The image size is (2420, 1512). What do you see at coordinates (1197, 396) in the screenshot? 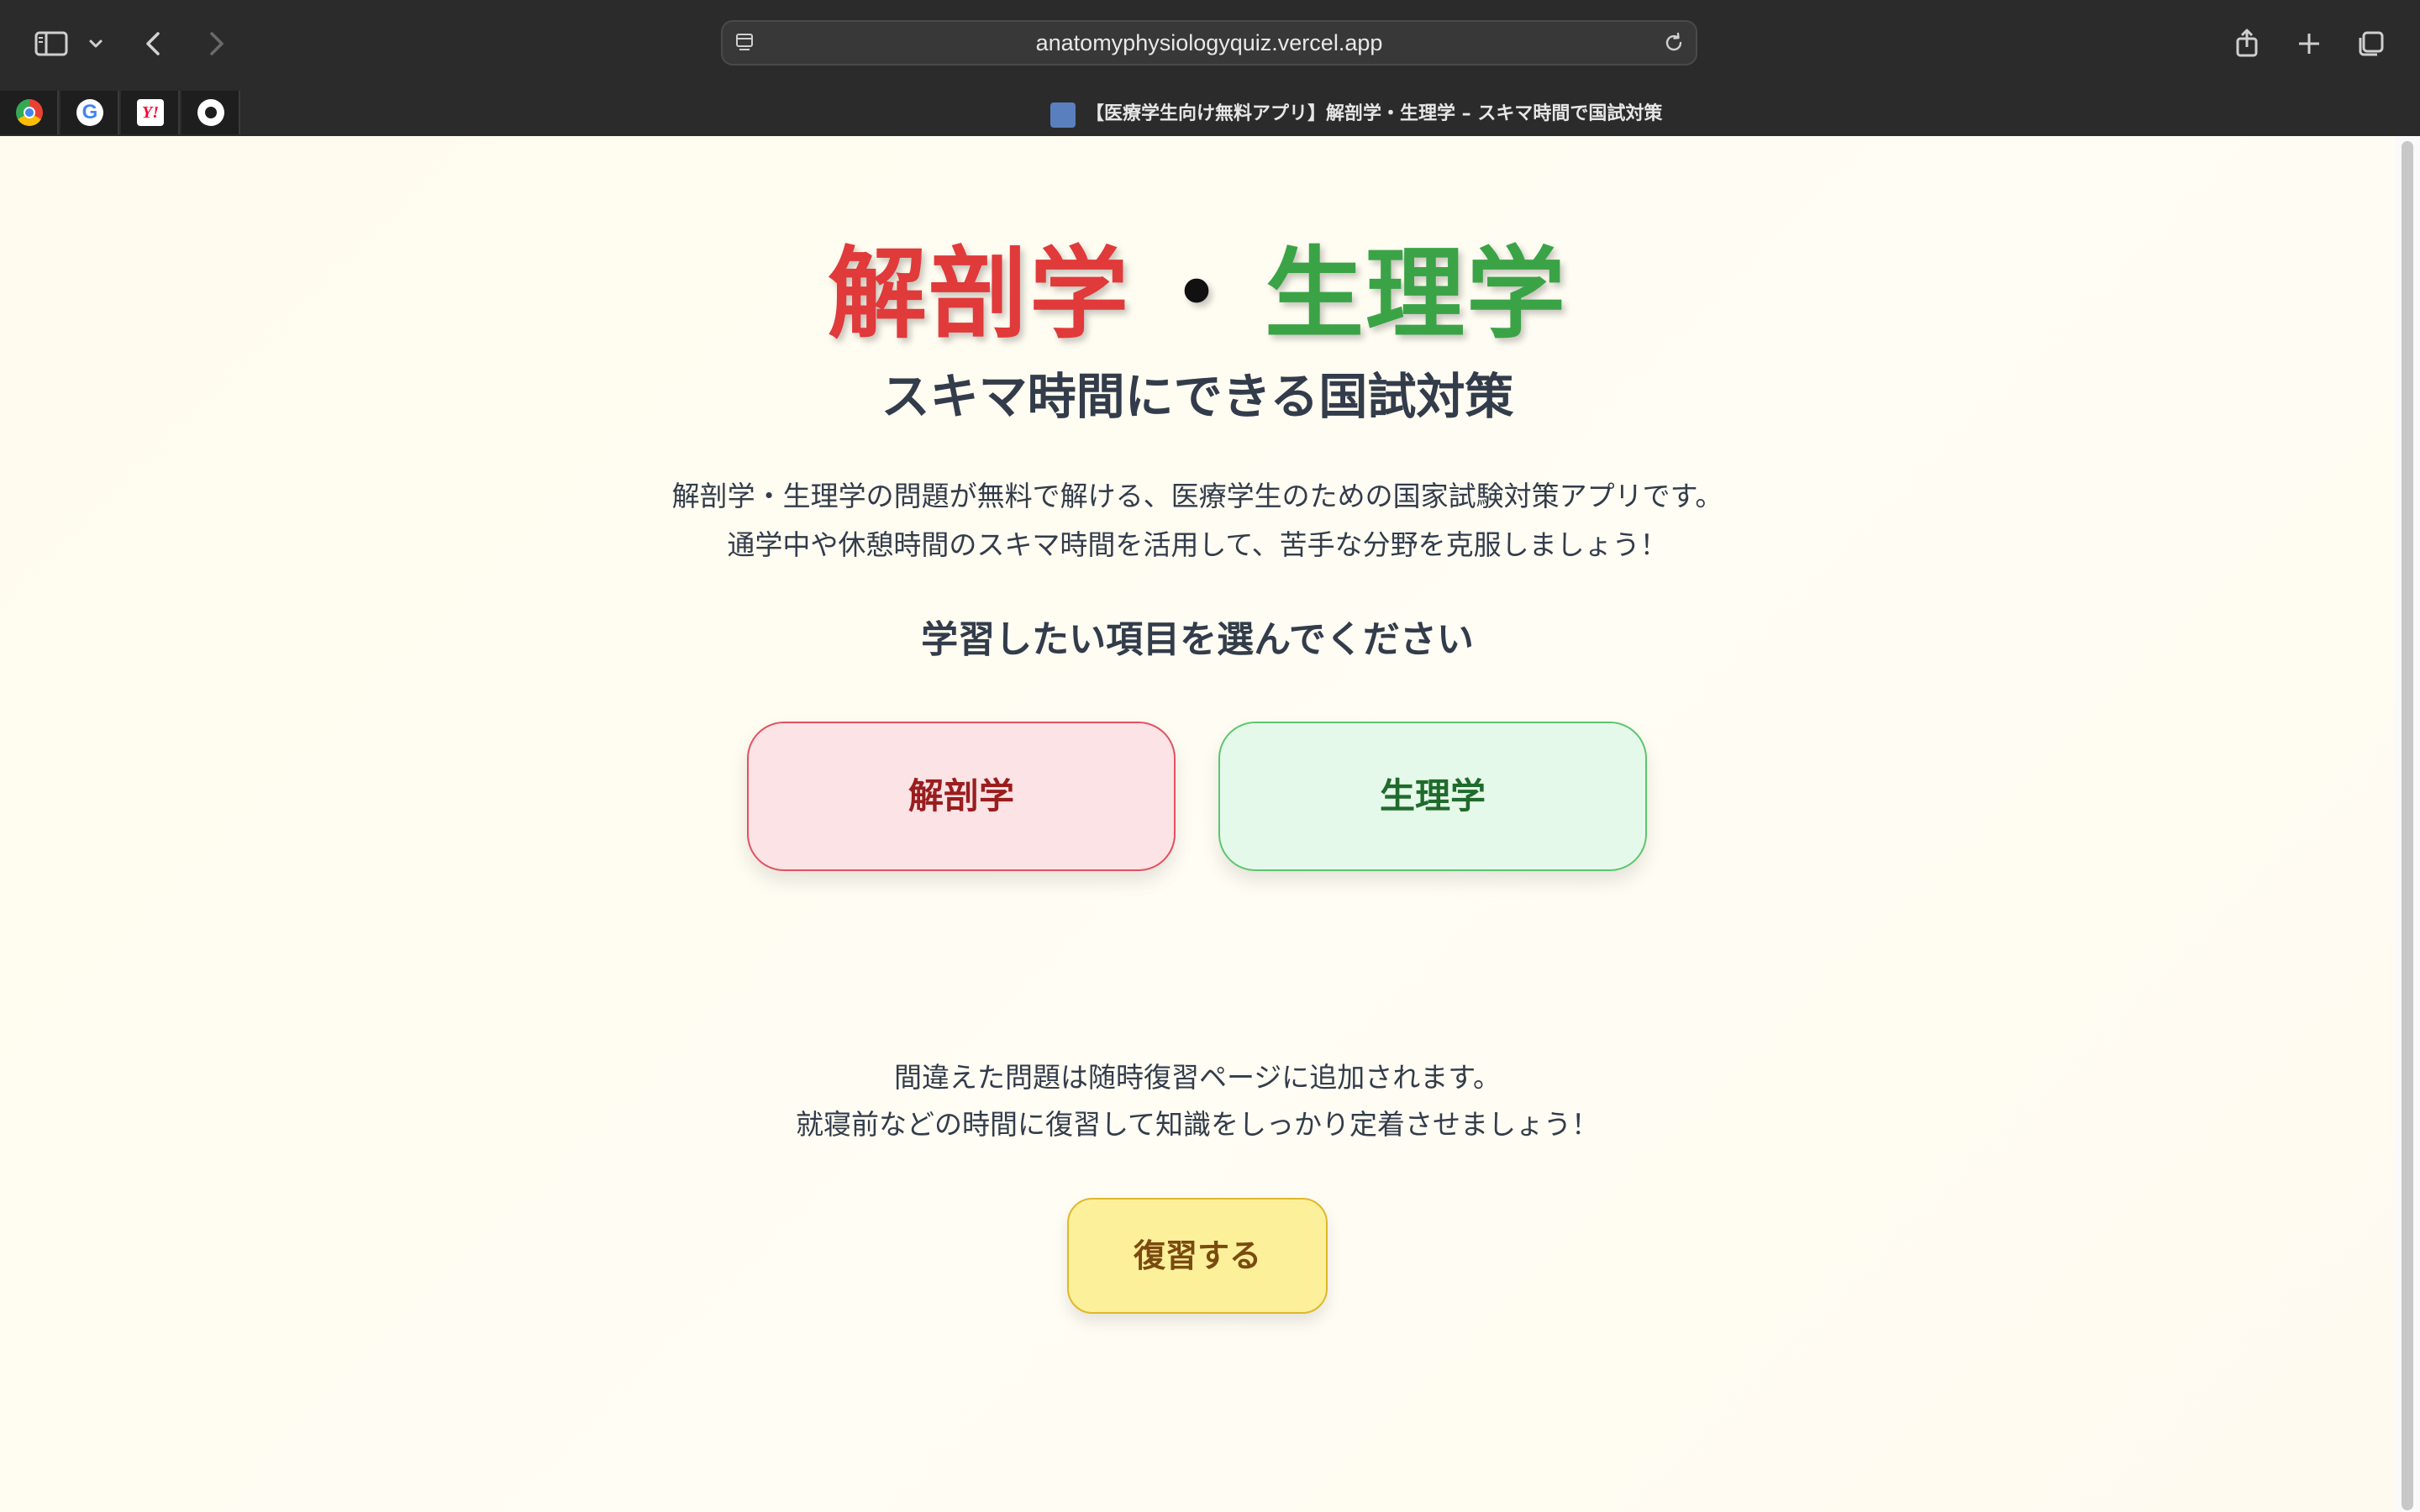
I see `page-subtitle: スキマ時間にできる国試対策` at bounding box center [1197, 396].